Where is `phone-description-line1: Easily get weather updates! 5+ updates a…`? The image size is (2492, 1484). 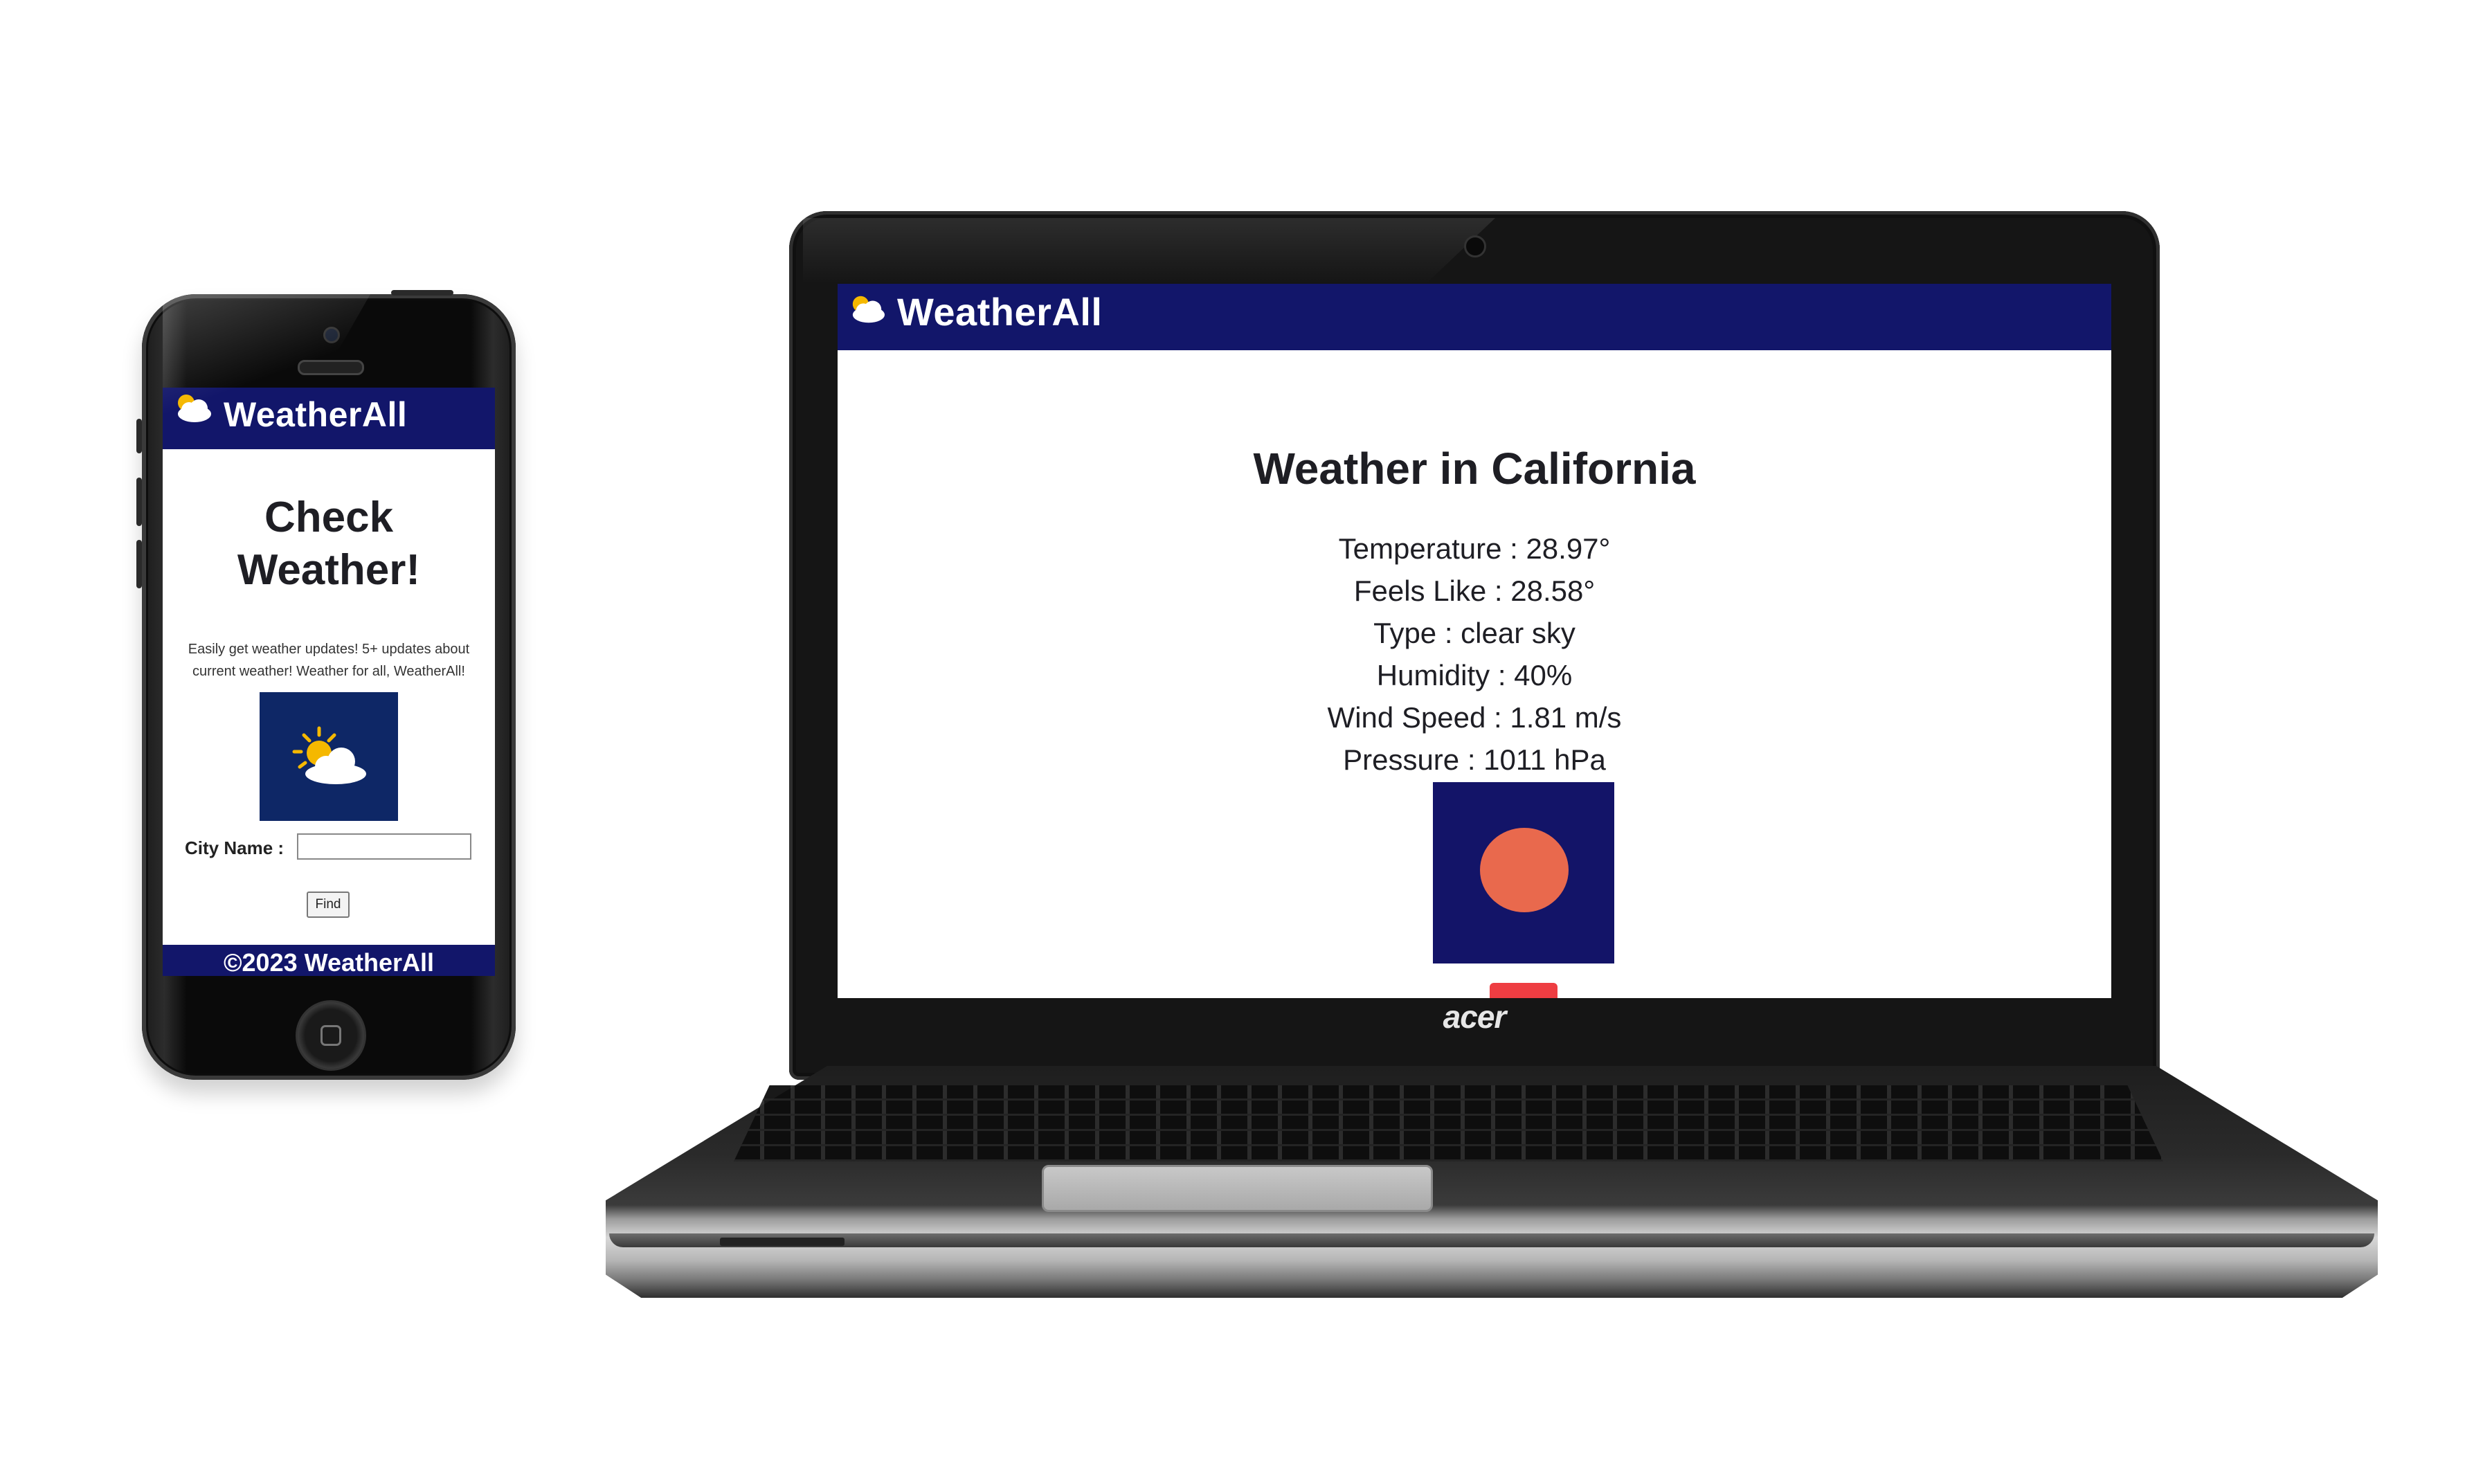
phone-description-line1: Easily get weather updates! 5+ updates a… is located at coordinates (329, 649).